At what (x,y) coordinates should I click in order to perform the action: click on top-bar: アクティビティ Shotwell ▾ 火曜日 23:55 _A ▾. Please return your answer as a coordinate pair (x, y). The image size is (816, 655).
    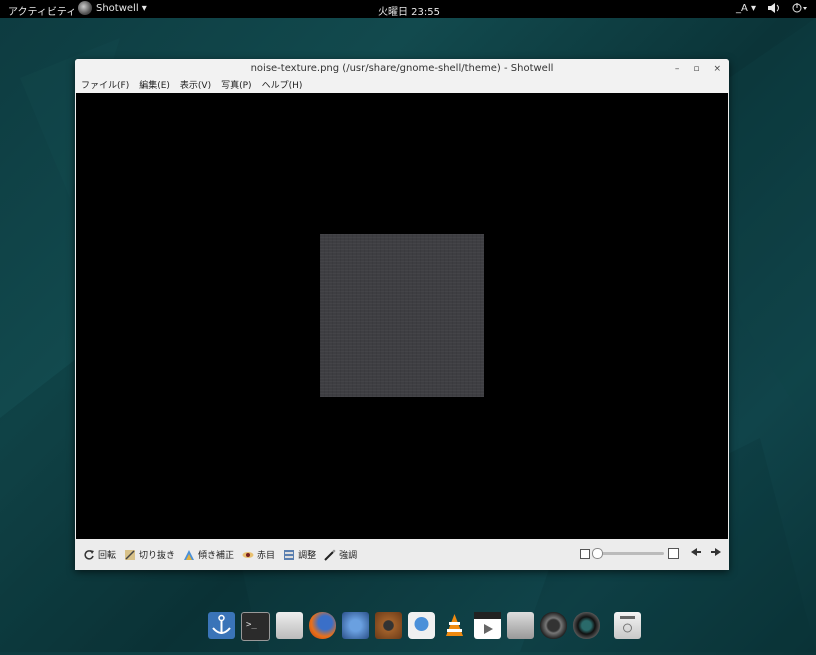
    Looking at the image, I should click on (408, 9).